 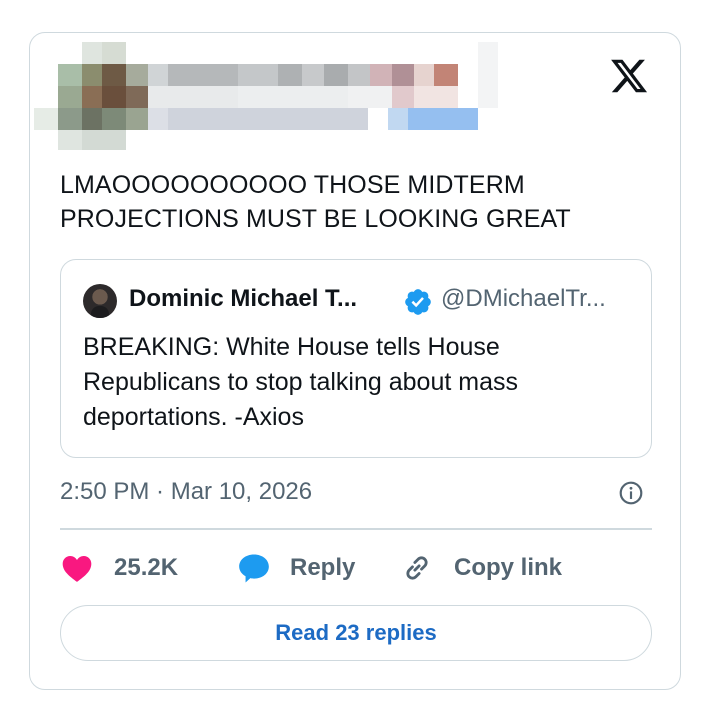 I want to click on blurred-author-header, so click(x=269, y=97).